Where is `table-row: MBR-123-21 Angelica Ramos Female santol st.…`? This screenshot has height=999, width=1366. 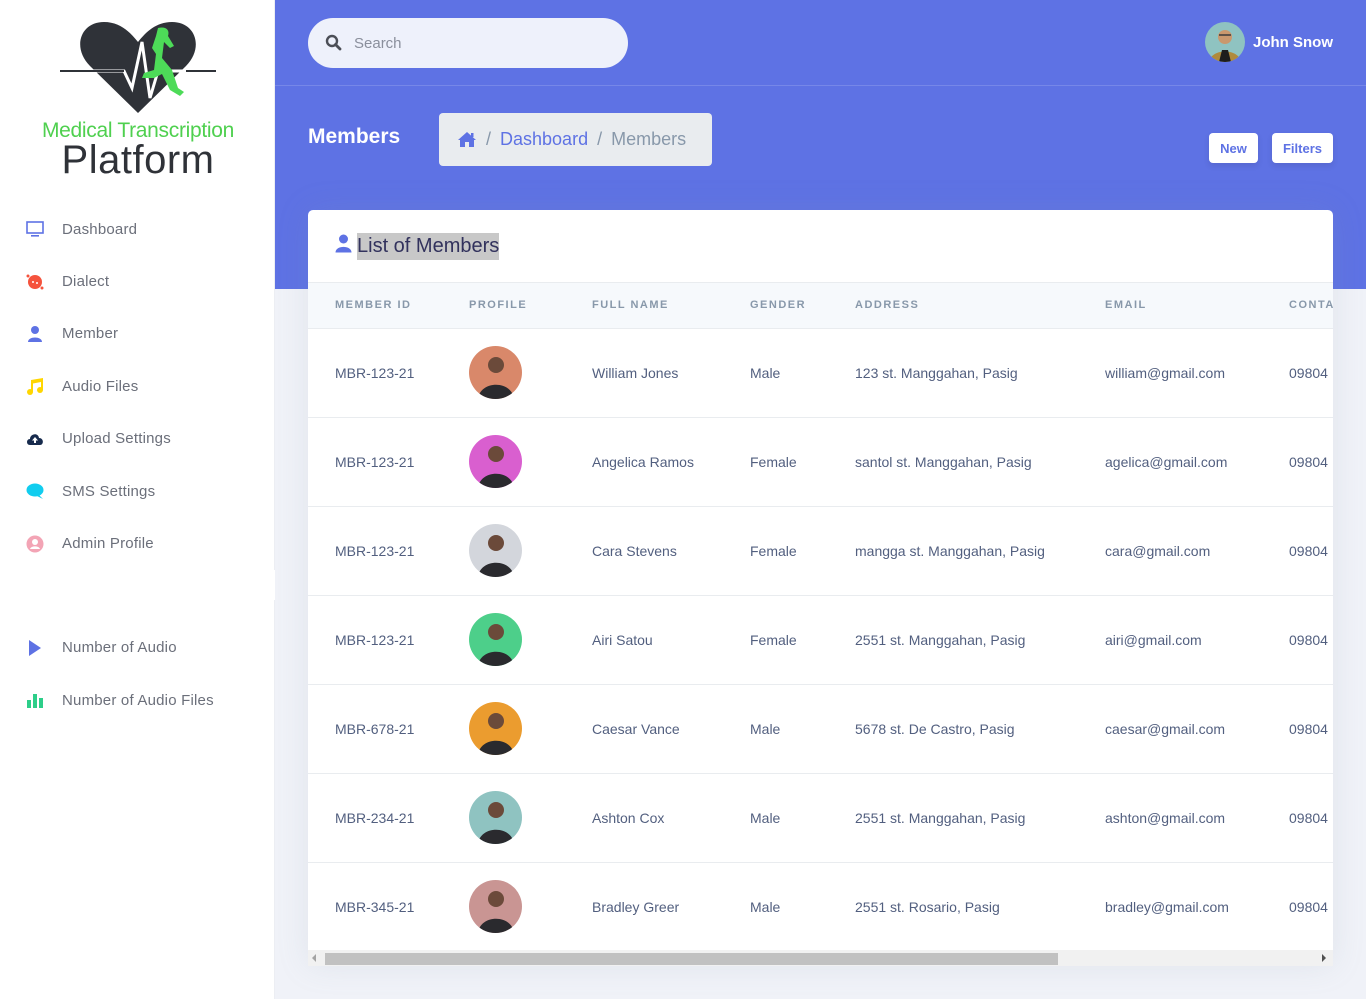
table-row: MBR-123-21 Angelica Ramos Female santol st.… is located at coordinates (820, 462).